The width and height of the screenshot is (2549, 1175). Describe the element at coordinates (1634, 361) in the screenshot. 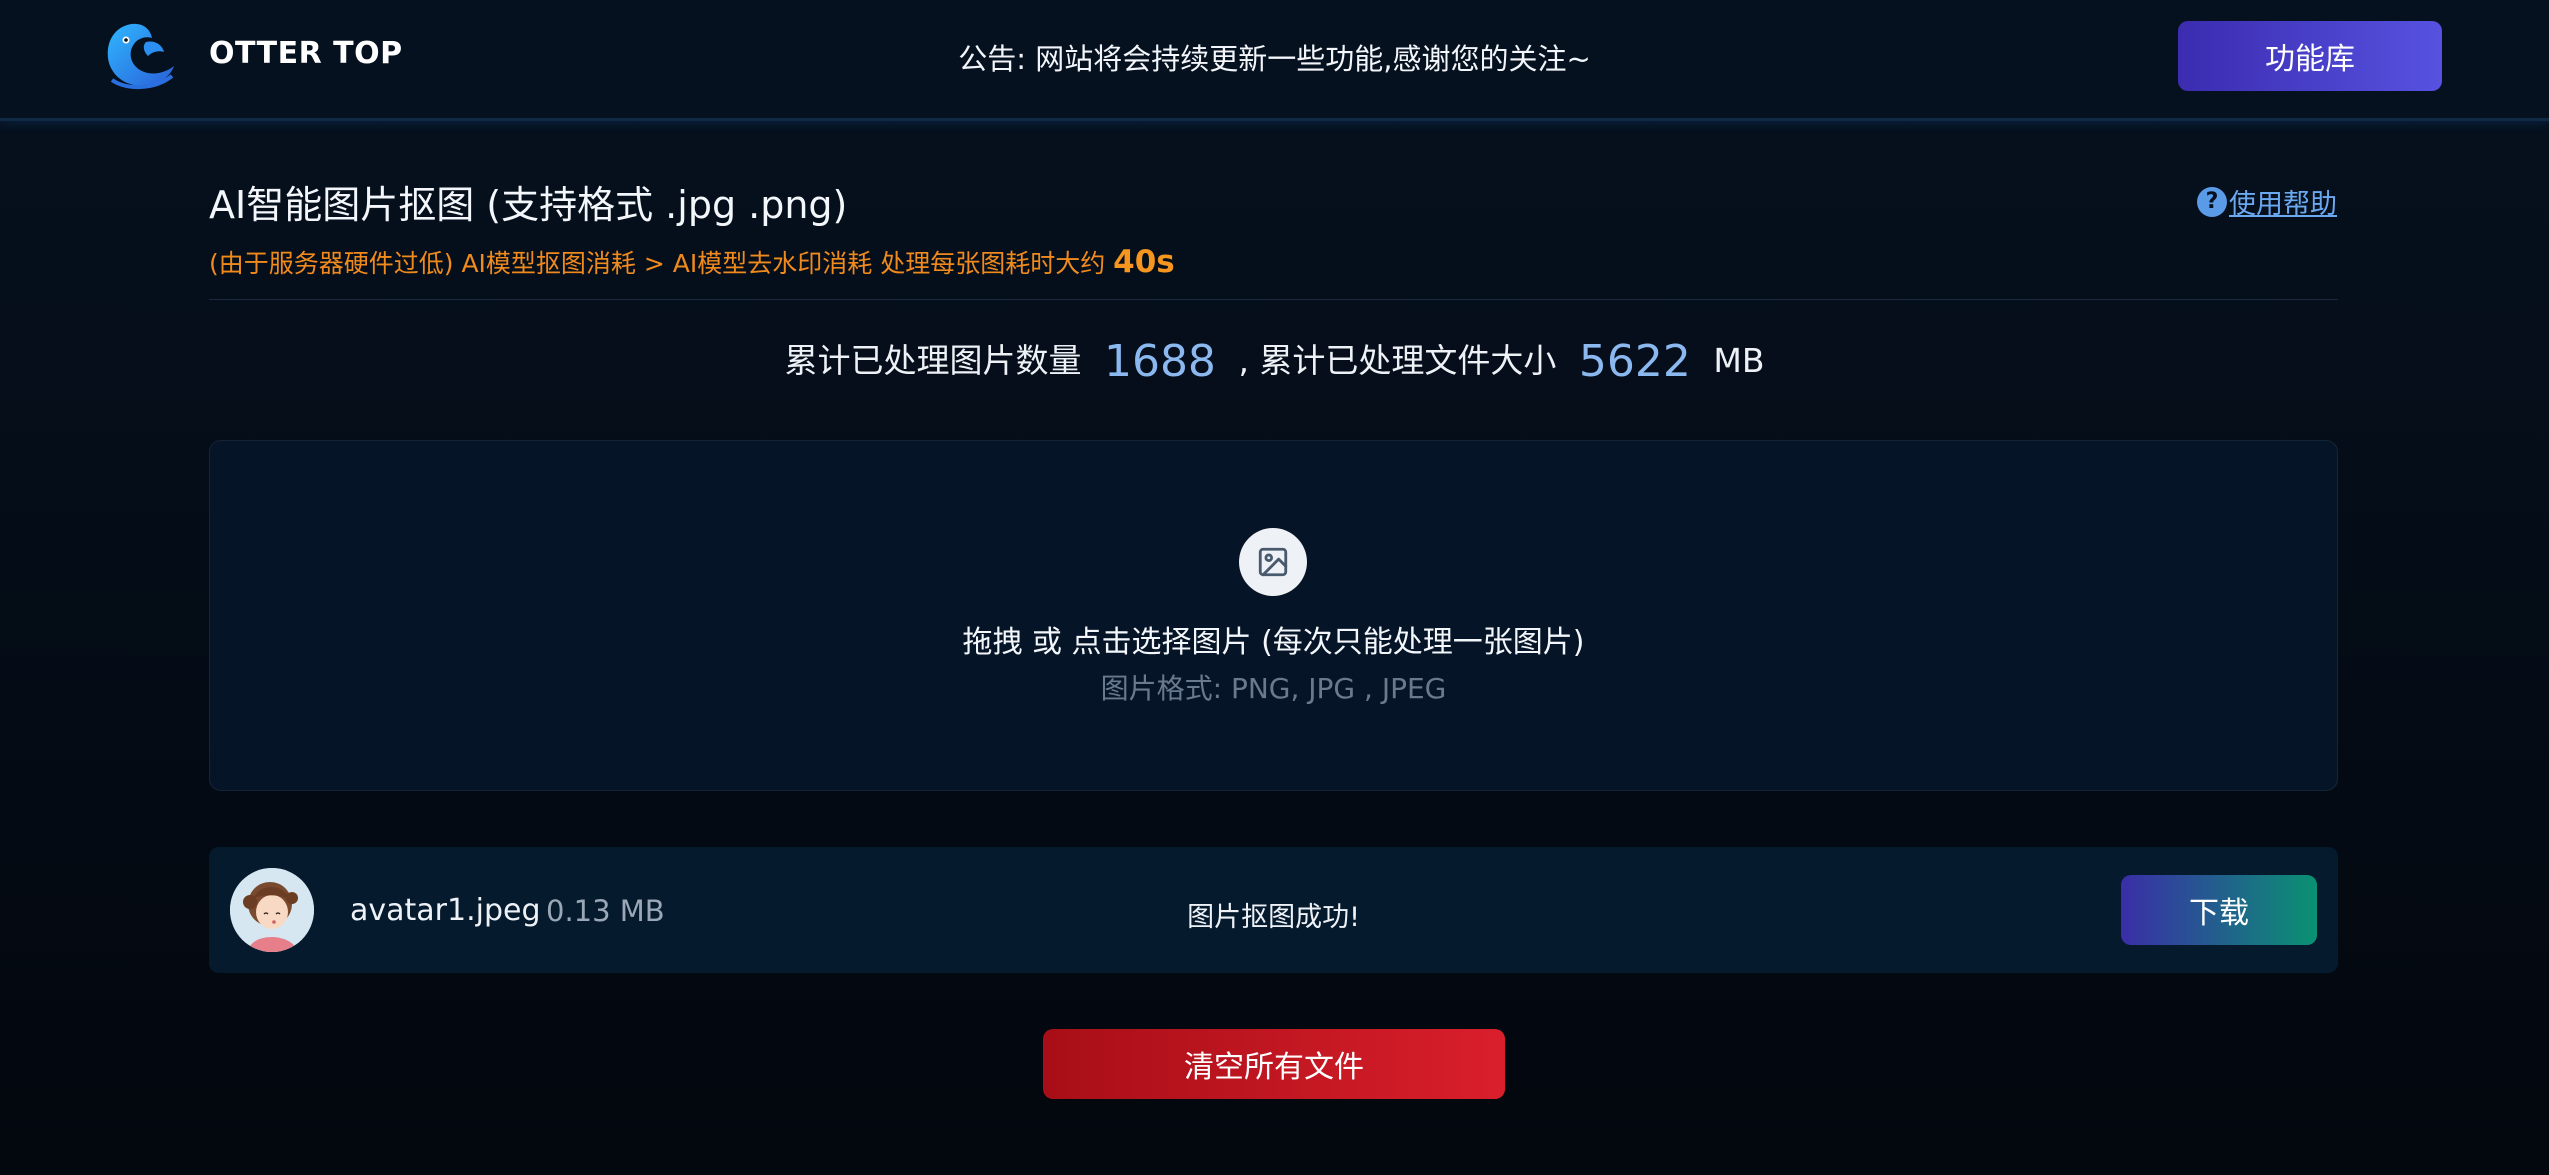

I see `processed-size: 5622` at that location.